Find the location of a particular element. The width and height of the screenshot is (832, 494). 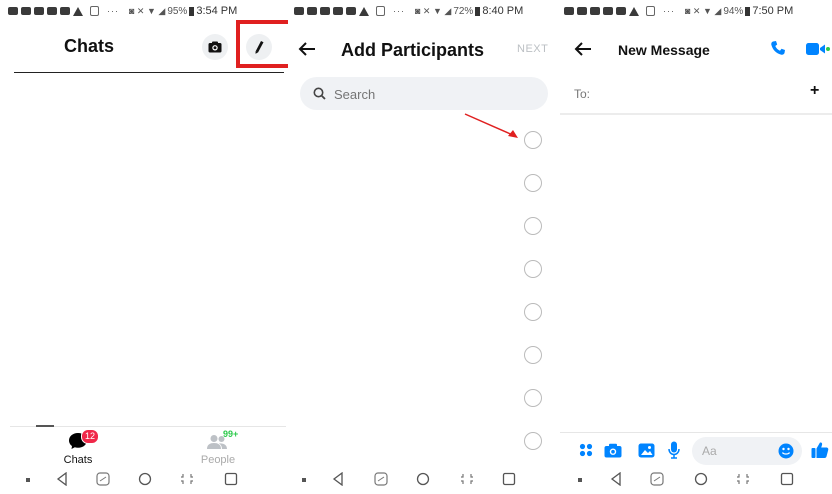

add-recipient-button: + is located at coordinates (814, 91).